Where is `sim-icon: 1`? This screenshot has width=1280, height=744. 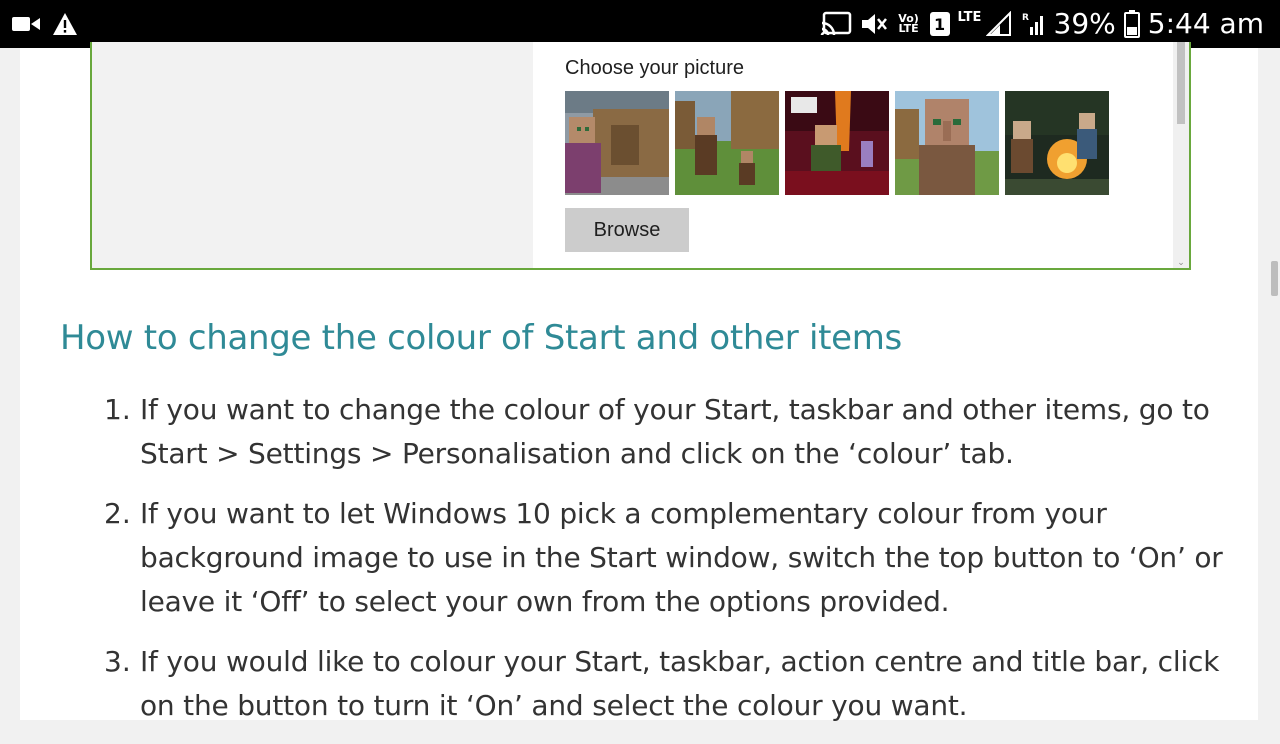 sim-icon: 1 is located at coordinates (939, 24).